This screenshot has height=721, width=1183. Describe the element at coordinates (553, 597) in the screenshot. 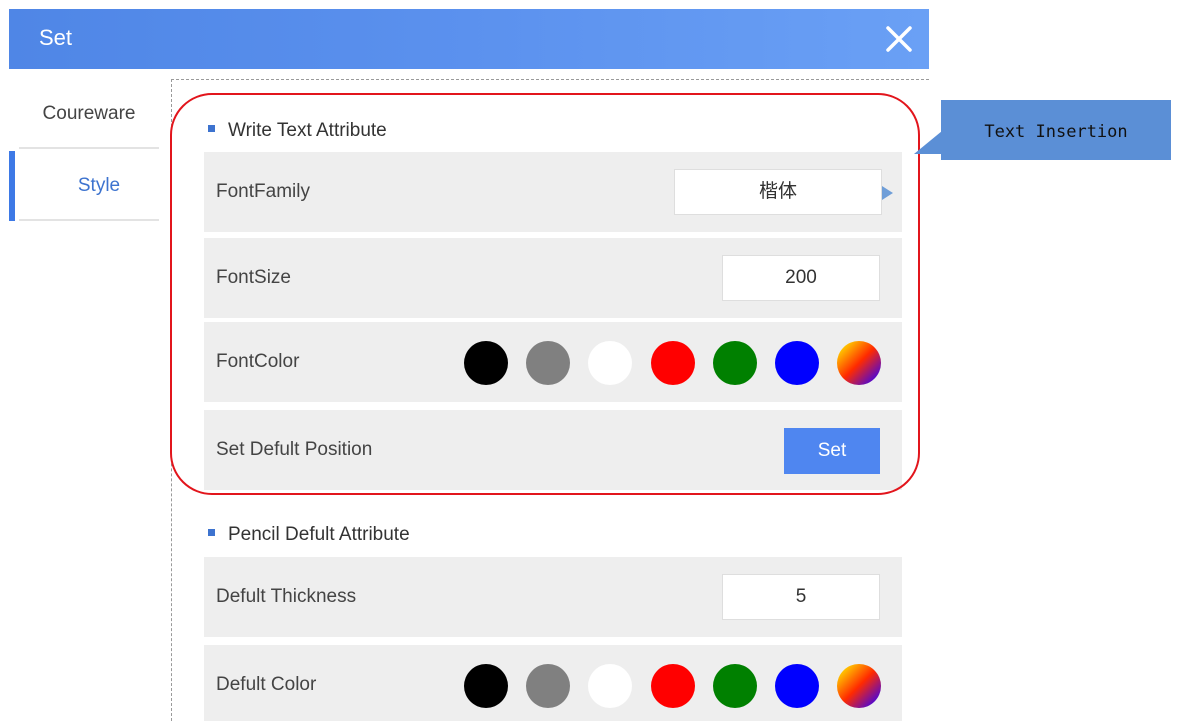

I see `row-default-thickness: Defult Thickness 5` at that location.